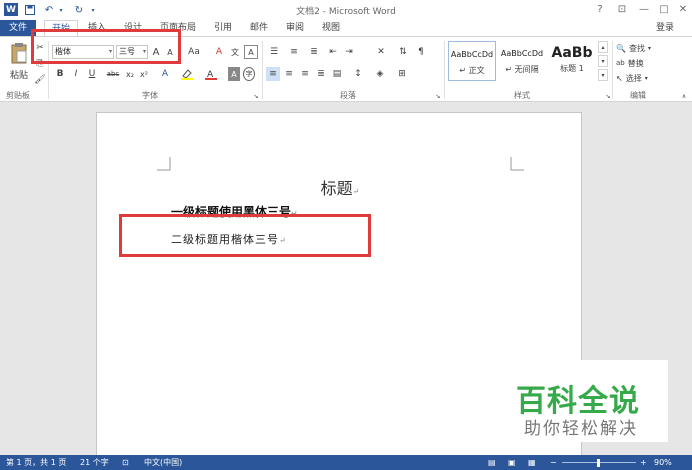  Describe the element at coordinates (194, 52) in the screenshot. I see `change-case-button: Aa` at that location.